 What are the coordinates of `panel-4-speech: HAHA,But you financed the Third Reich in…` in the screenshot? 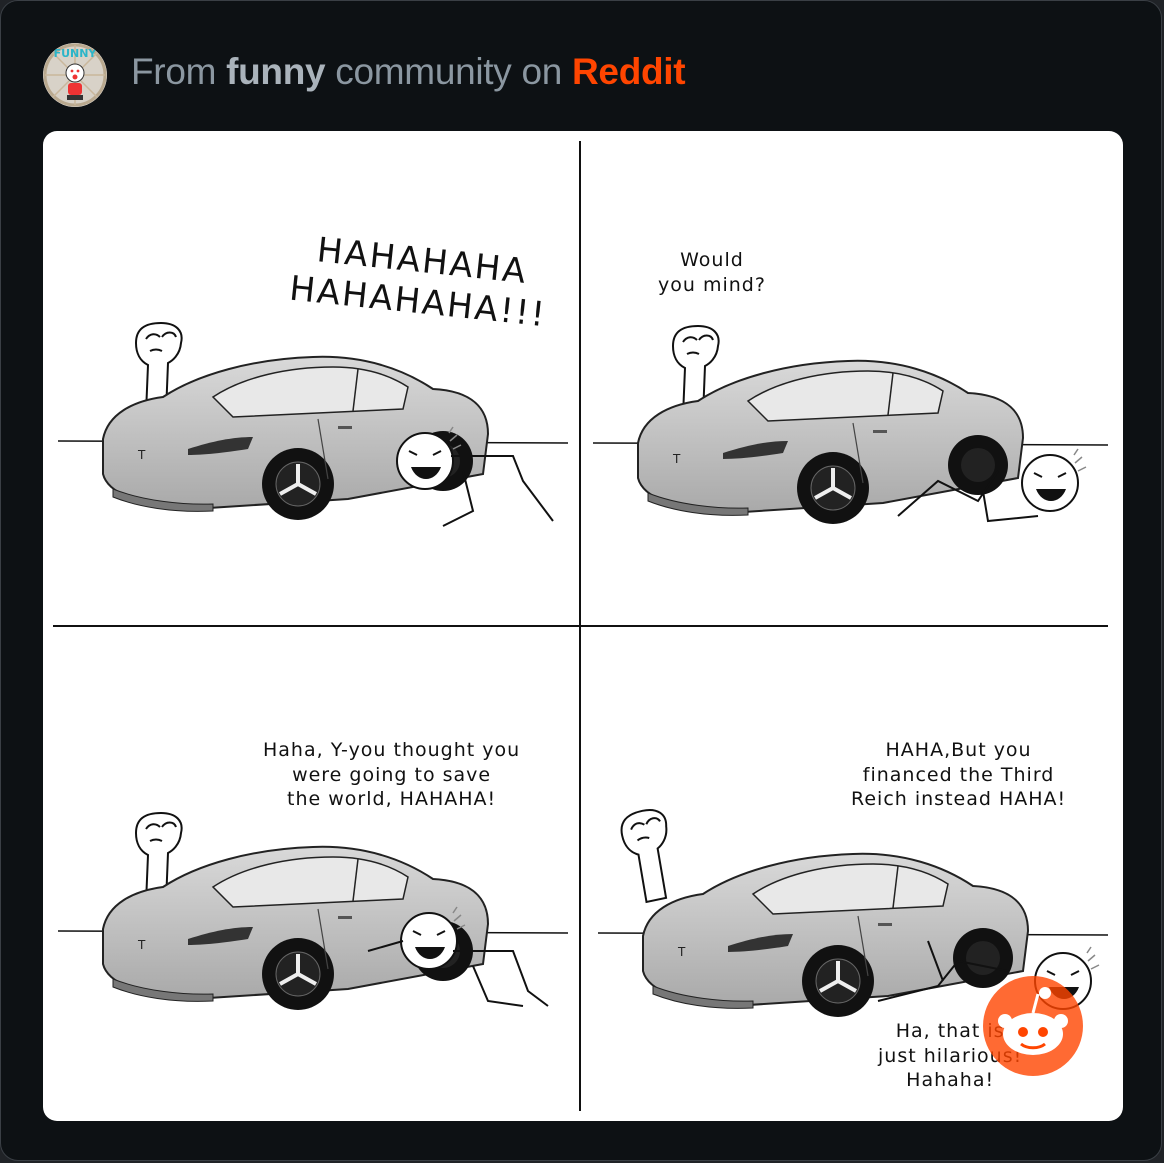 It's located at (959, 775).